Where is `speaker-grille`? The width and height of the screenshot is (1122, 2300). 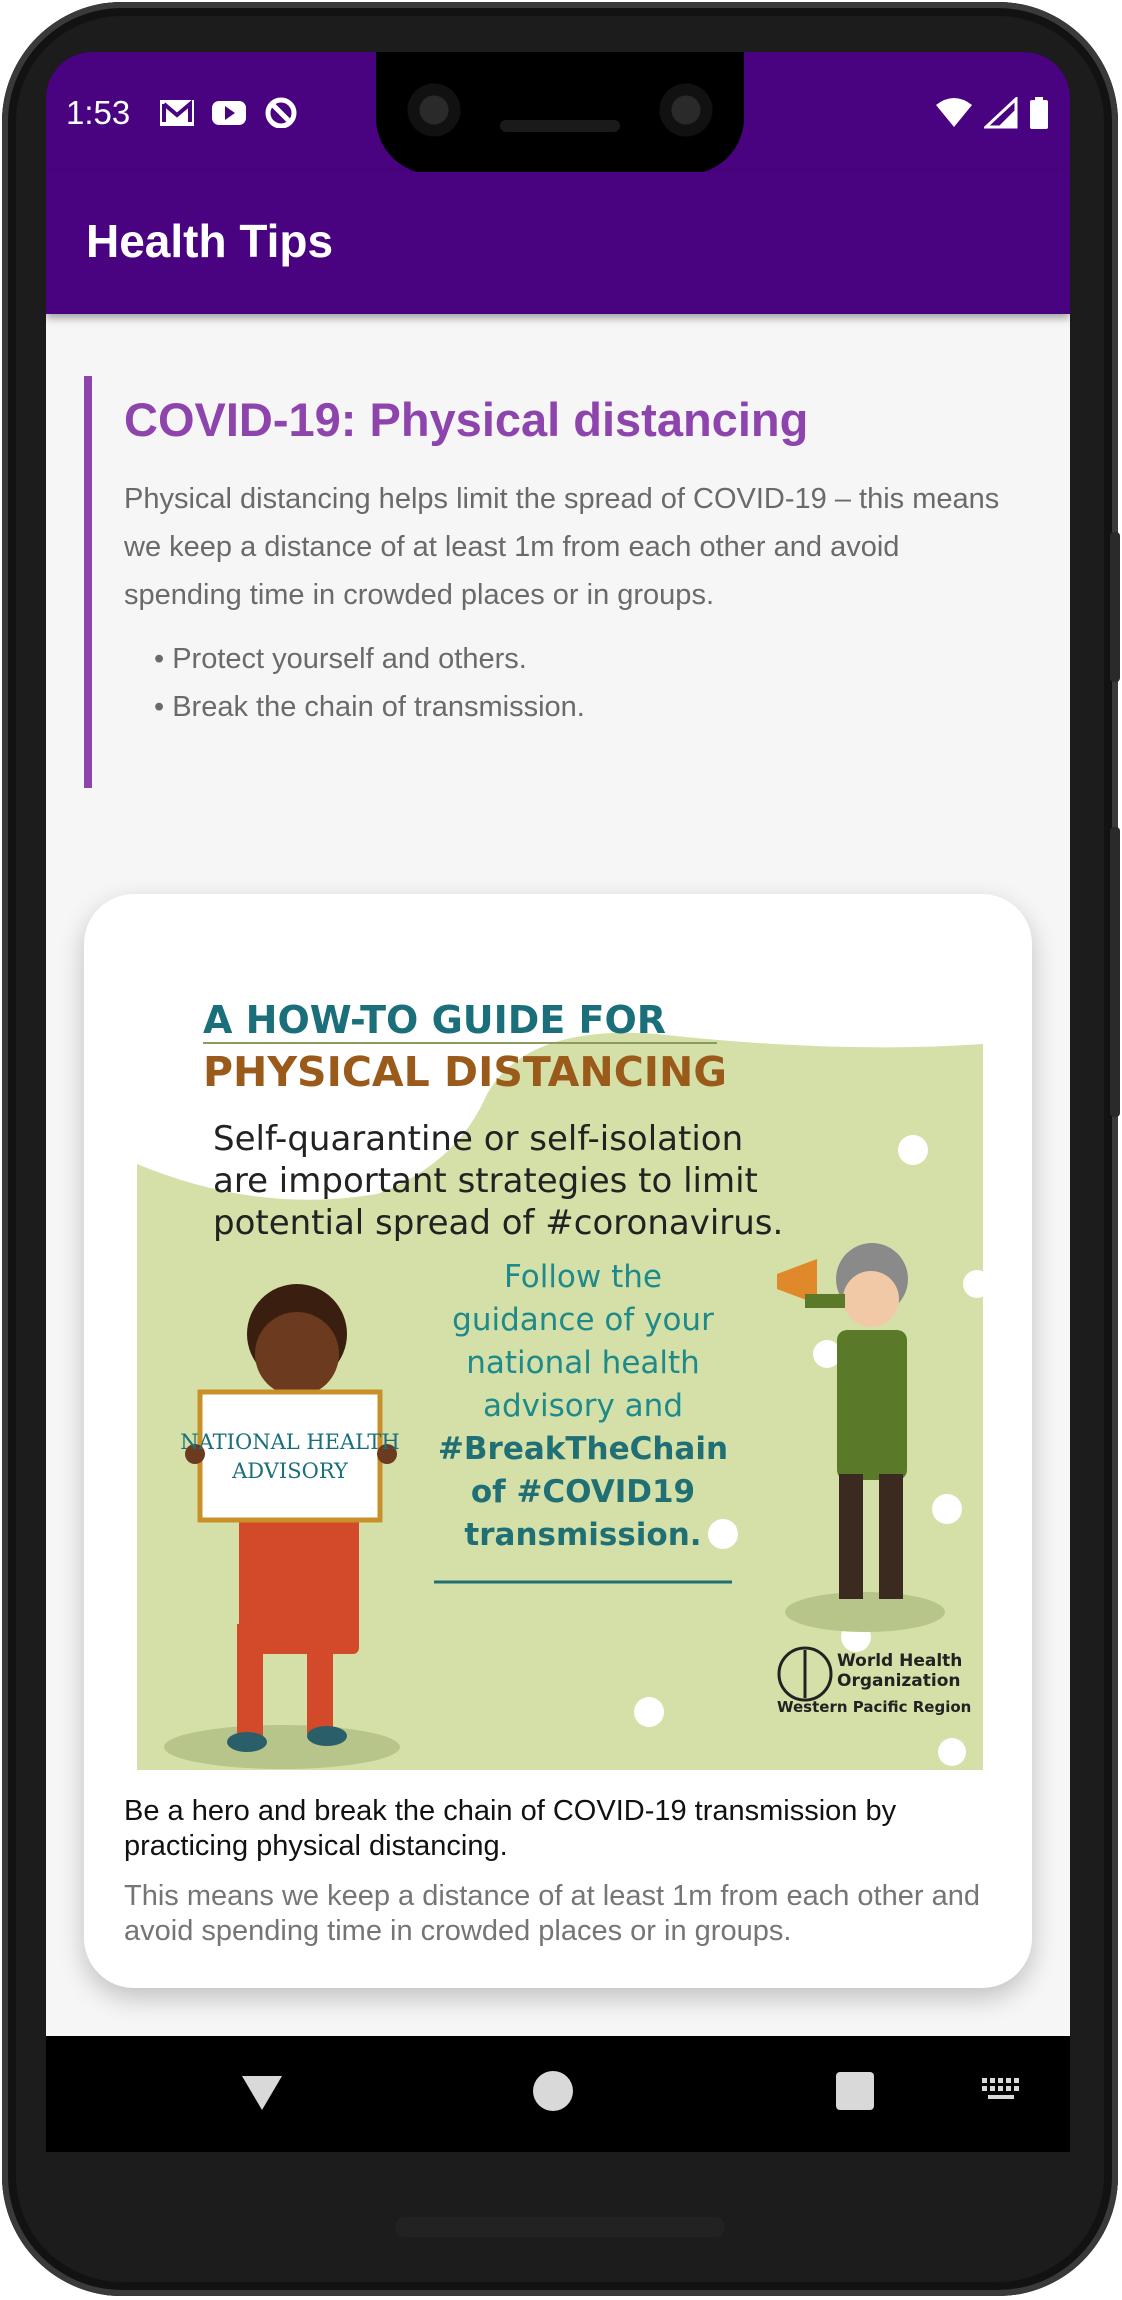
speaker-grille is located at coordinates (560, 2227).